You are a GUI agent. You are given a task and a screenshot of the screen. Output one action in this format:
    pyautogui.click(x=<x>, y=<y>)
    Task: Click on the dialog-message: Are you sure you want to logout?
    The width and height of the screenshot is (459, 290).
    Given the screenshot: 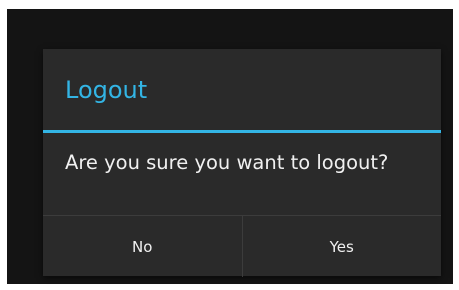 What is the action you would take?
    pyautogui.click(x=227, y=162)
    